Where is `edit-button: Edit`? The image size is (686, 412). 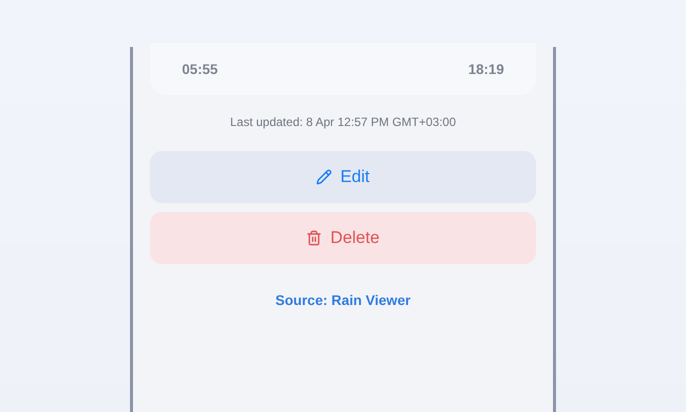
edit-button: Edit is located at coordinates (343, 177).